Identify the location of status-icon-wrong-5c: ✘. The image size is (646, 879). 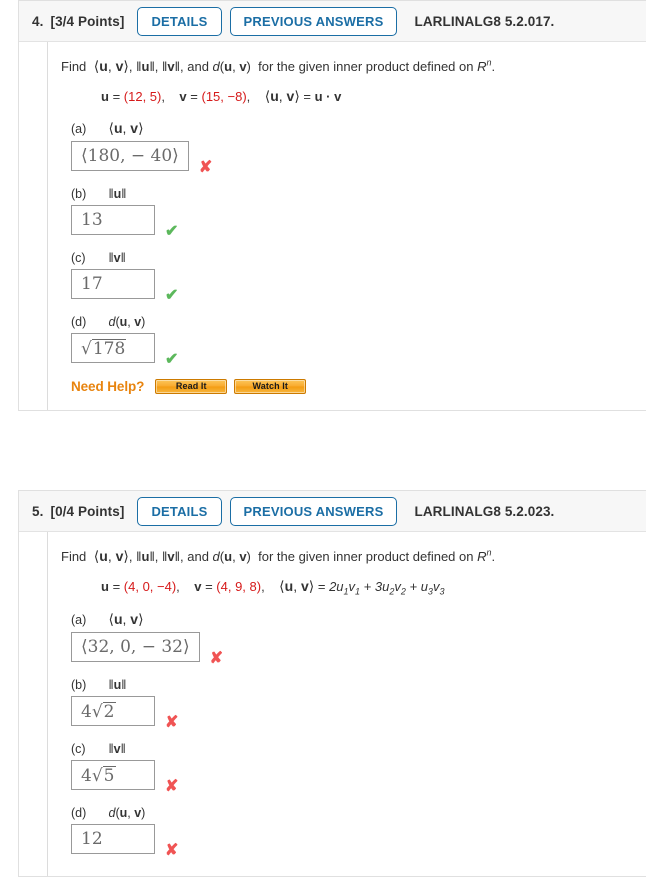
(172, 786).